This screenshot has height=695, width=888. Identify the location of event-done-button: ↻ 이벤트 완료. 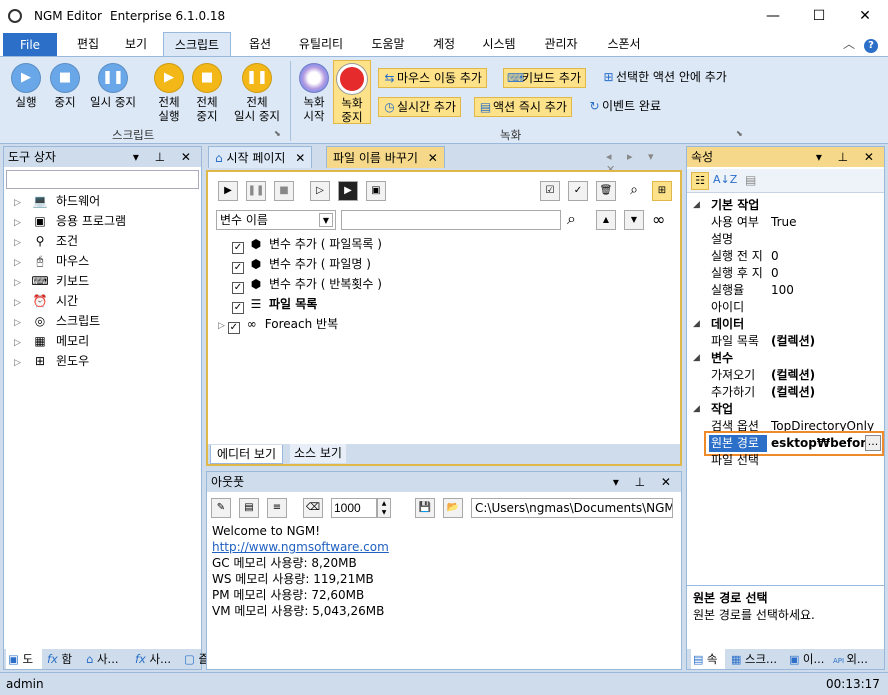
(624, 107).